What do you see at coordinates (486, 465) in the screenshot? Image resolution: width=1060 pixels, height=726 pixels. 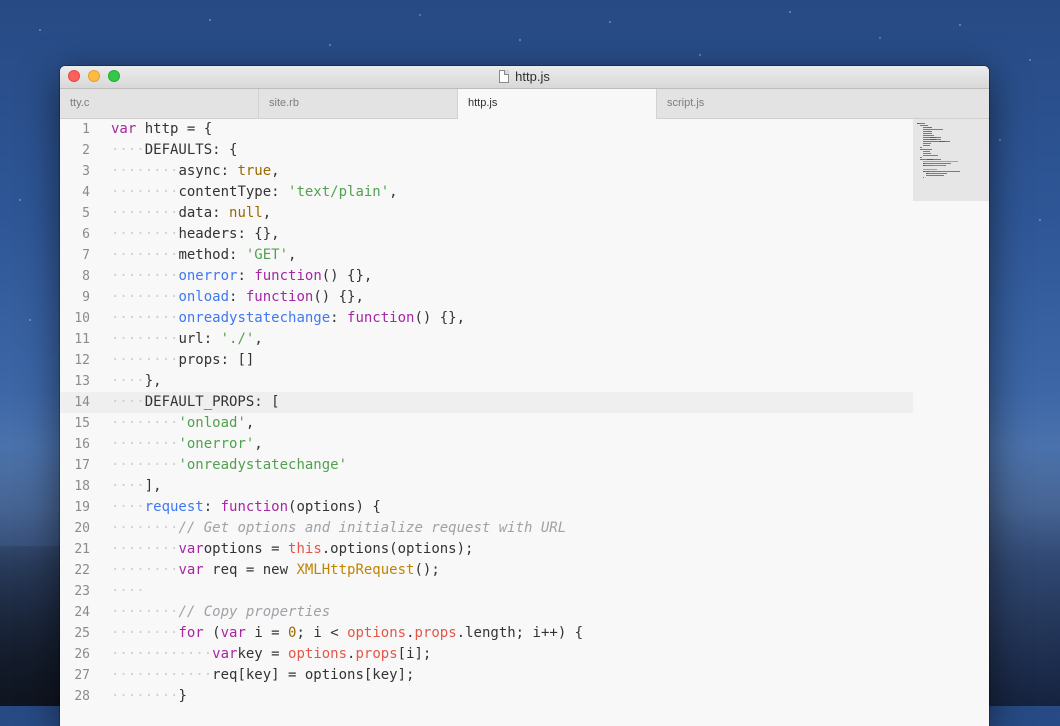 I see `code-line: 17 ········'onreadystatechange'` at bounding box center [486, 465].